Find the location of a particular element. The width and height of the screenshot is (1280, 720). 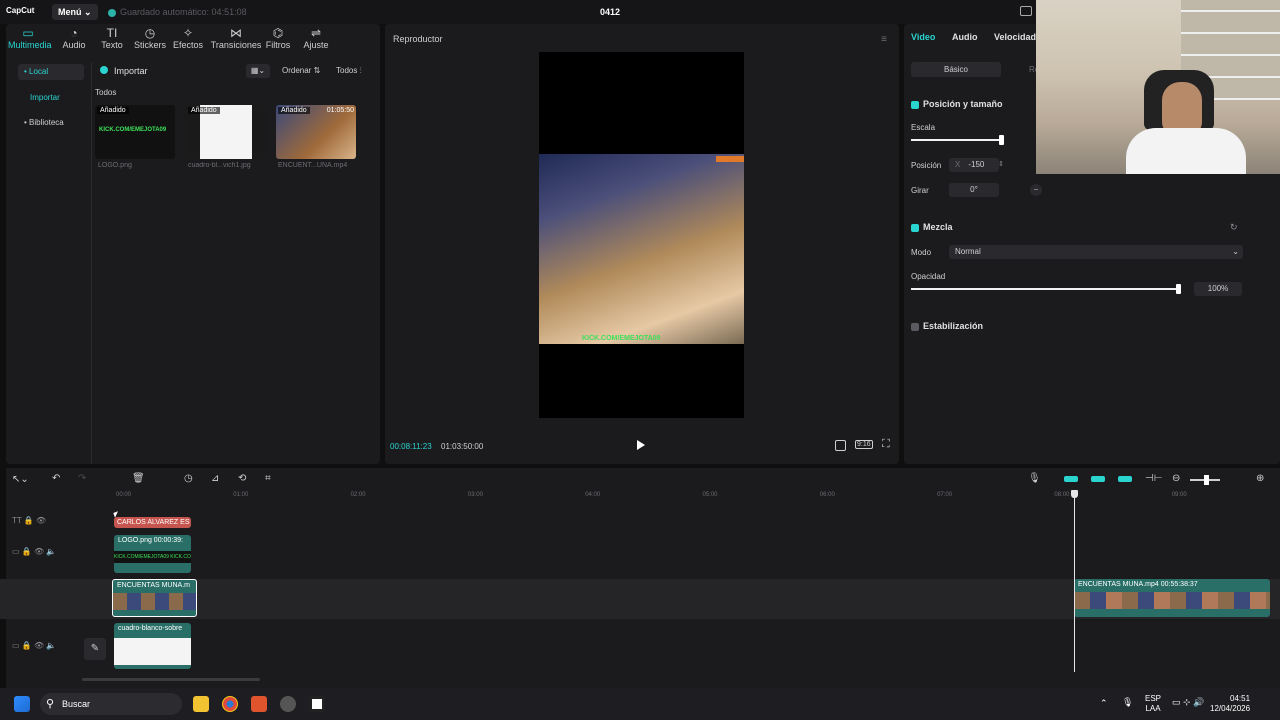

fit-screen-icon is located at coordinates (840, 445).